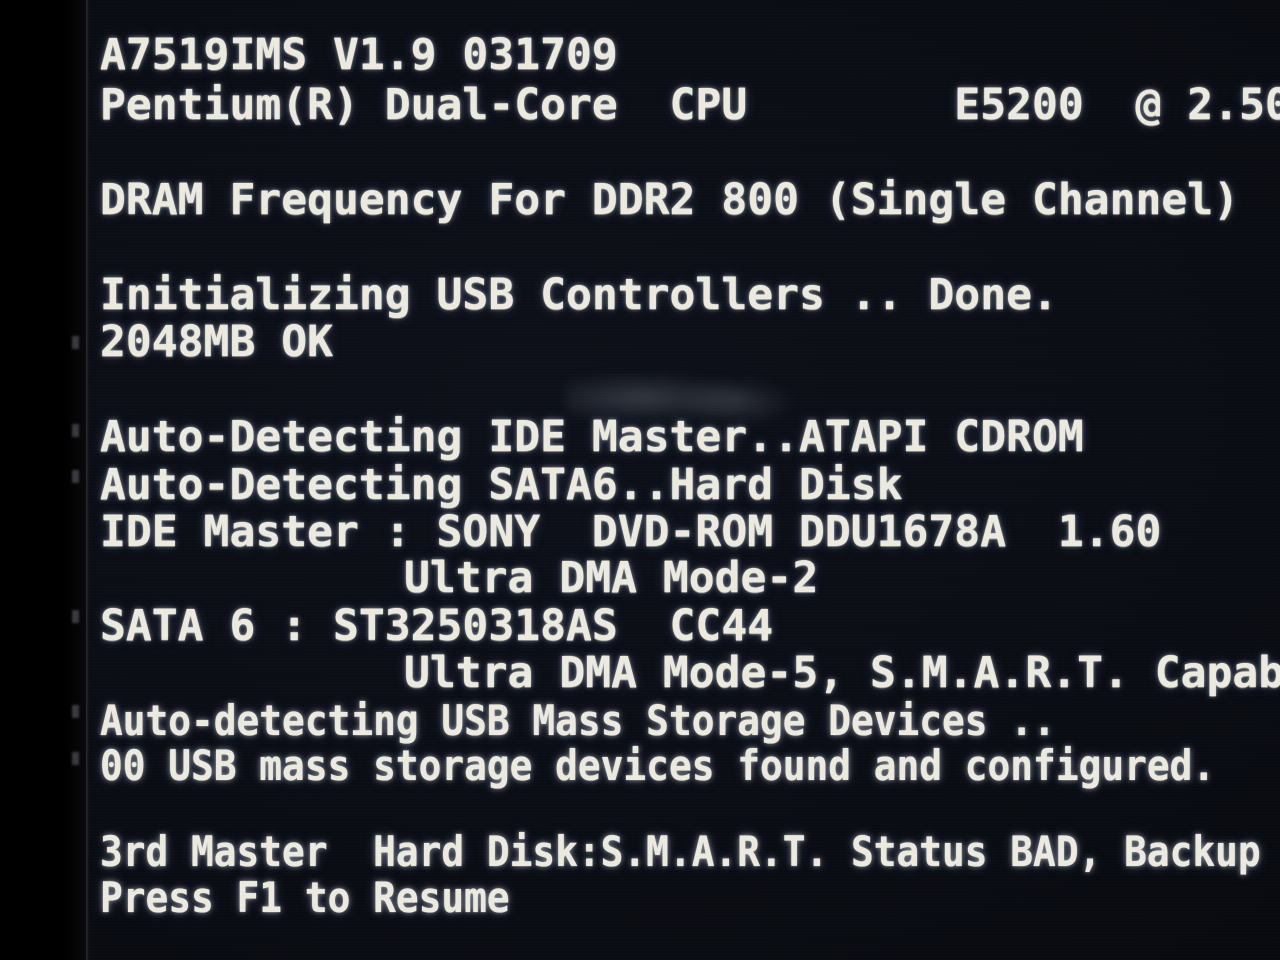 The image size is (1280, 960). Describe the element at coordinates (501, 485) in the screenshot. I see `autodetect-sata6-line: Auto-Detecting SATA6..Hard Disk` at that location.